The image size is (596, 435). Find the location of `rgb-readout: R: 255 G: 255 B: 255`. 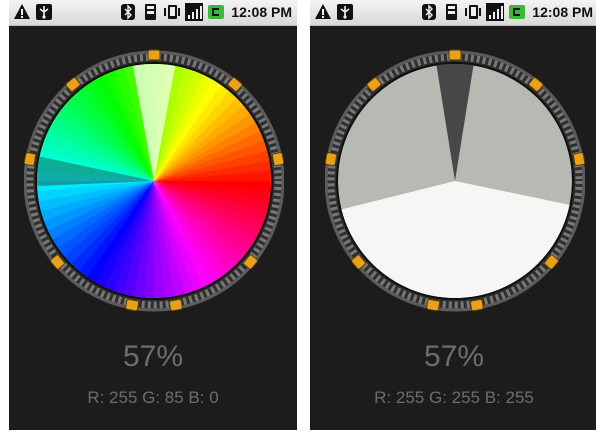

rgb-readout: R: 255 G: 255 B: 255 is located at coordinates (454, 397).